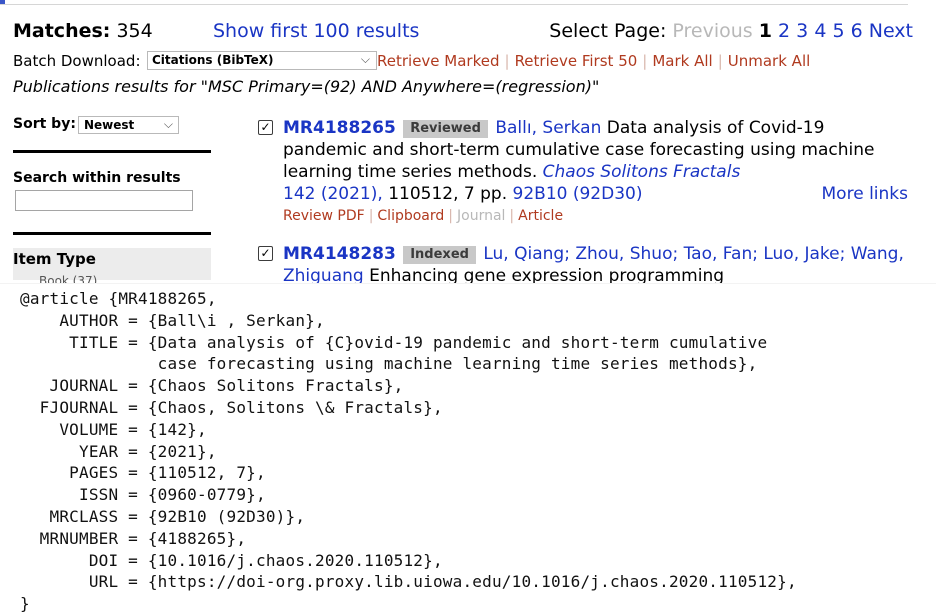 The width and height of the screenshot is (936, 615). I want to click on page-5-link: 5, so click(838, 31).